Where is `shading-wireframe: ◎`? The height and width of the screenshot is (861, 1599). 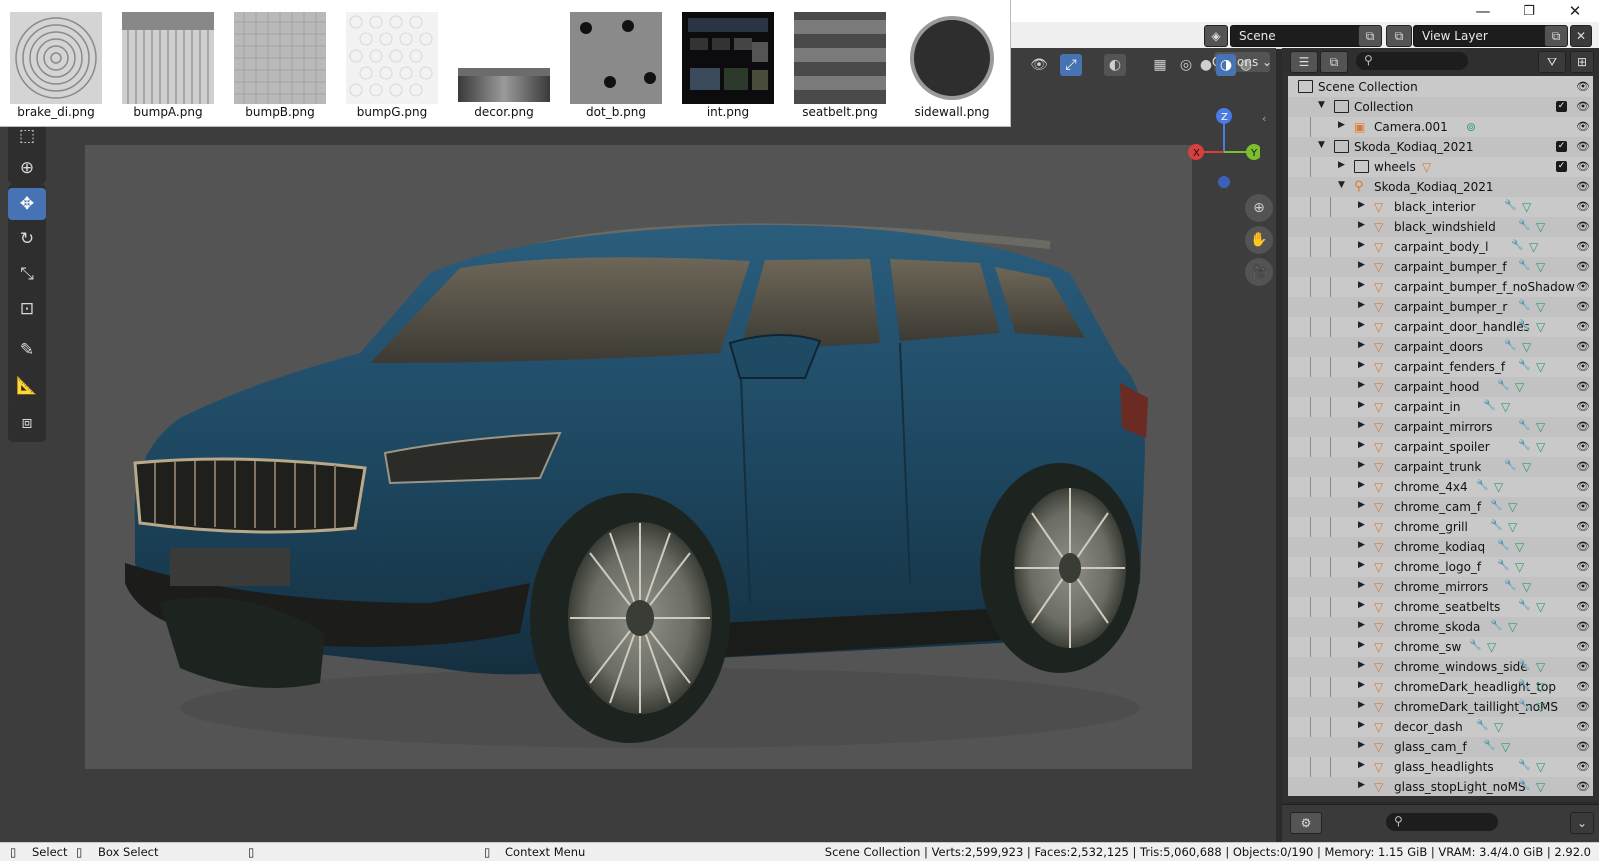
shading-wireframe: ◎ is located at coordinates (1186, 65).